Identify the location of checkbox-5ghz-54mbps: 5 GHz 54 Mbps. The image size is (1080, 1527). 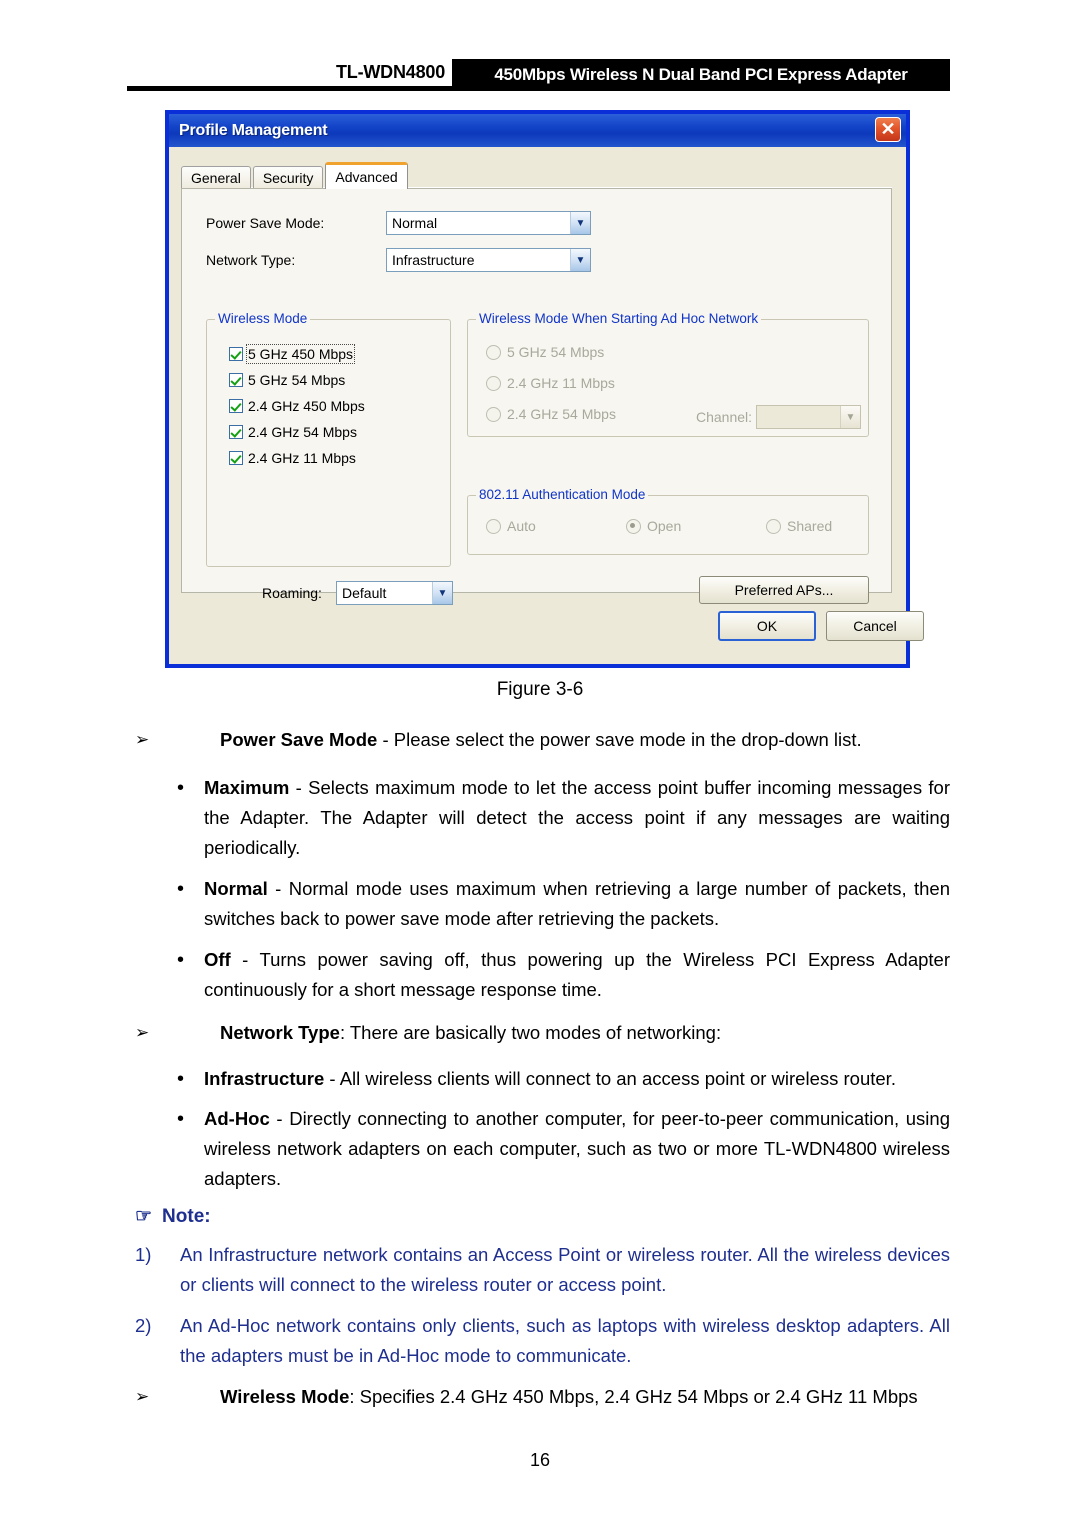
(287, 380).